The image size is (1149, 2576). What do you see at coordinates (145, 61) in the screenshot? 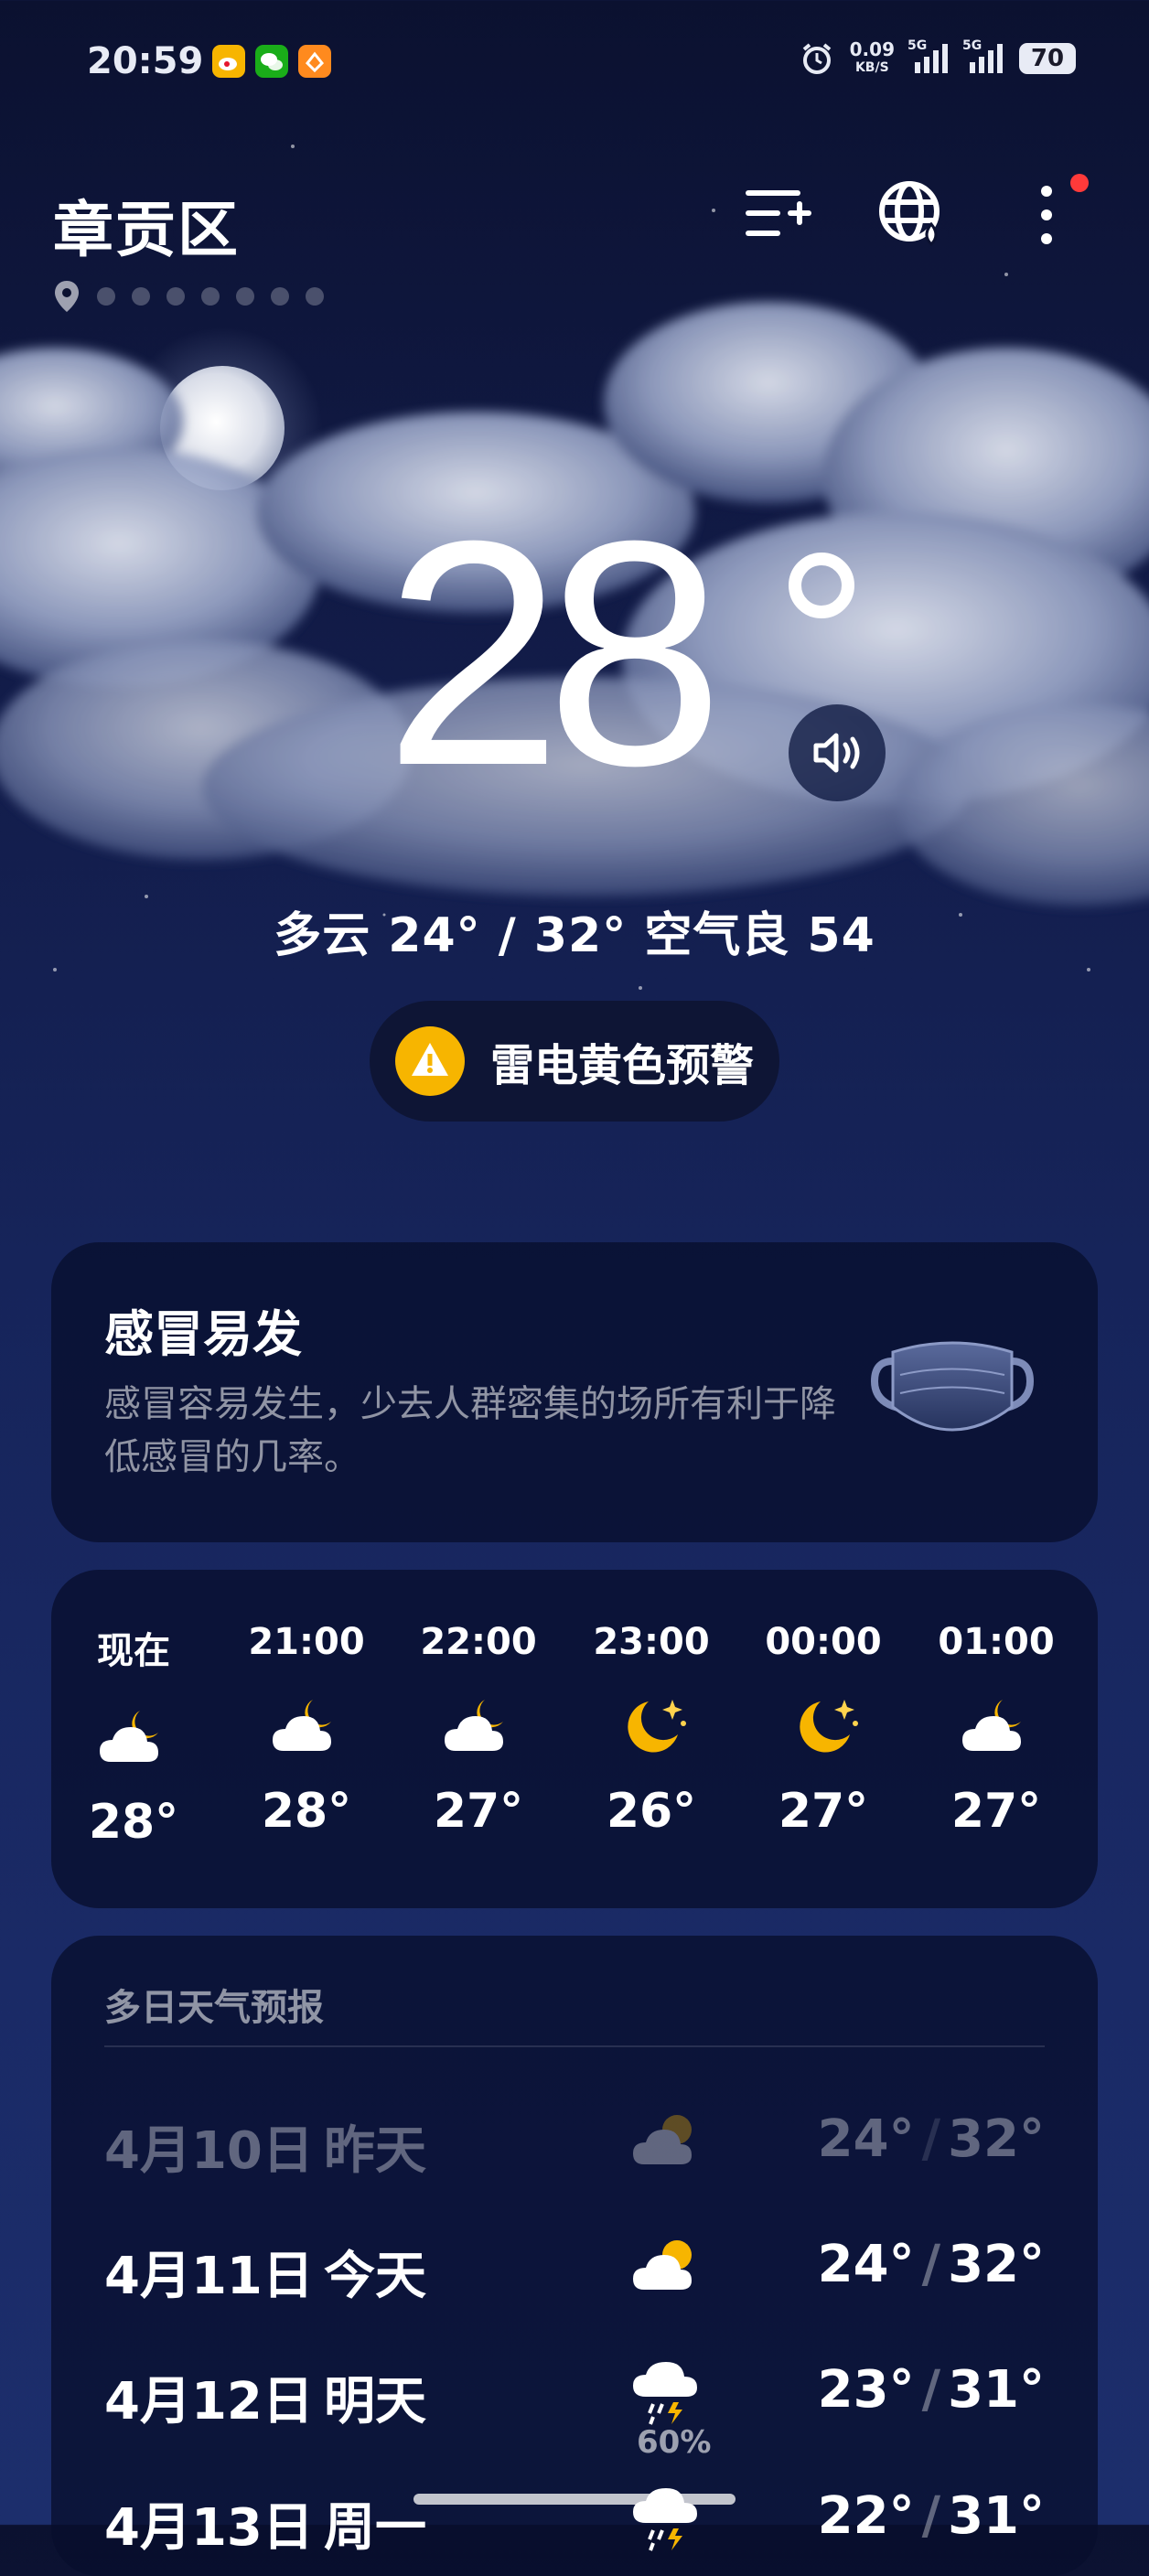
I see `clock: 20:59` at bounding box center [145, 61].